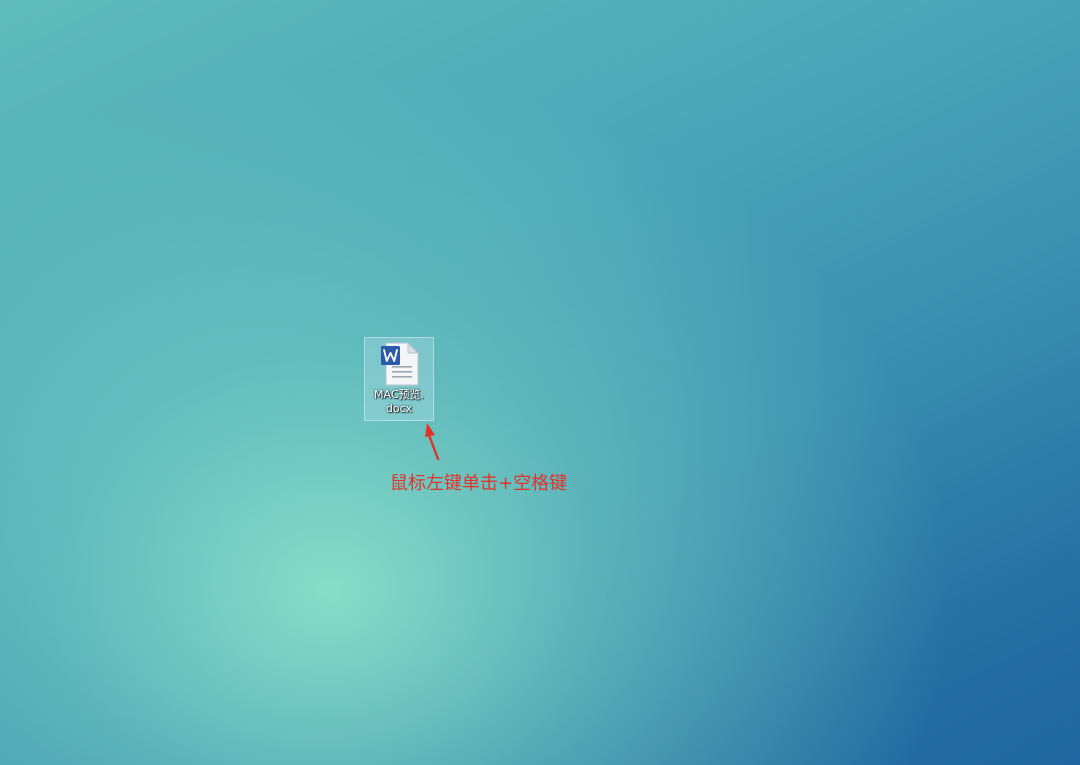 The image size is (1080, 765). What do you see at coordinates (400, 363) in the screenshot?
I see `word-document-icon` at bounding box center [400, 363].